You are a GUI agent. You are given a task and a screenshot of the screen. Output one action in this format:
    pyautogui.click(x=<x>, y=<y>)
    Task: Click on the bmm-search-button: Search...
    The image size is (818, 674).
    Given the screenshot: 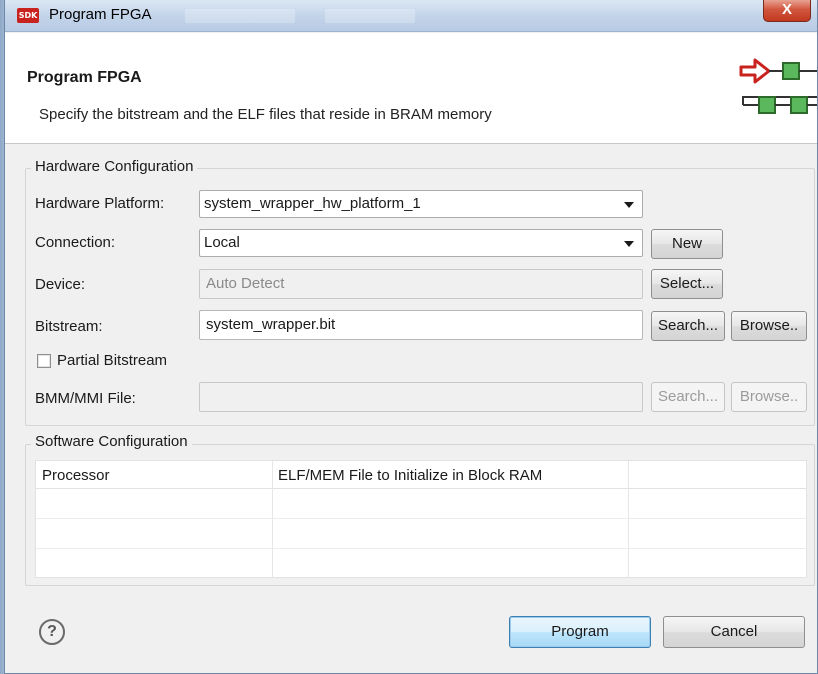 What is the action you would take?
    pyautogui.click(x=688, y=397)
    